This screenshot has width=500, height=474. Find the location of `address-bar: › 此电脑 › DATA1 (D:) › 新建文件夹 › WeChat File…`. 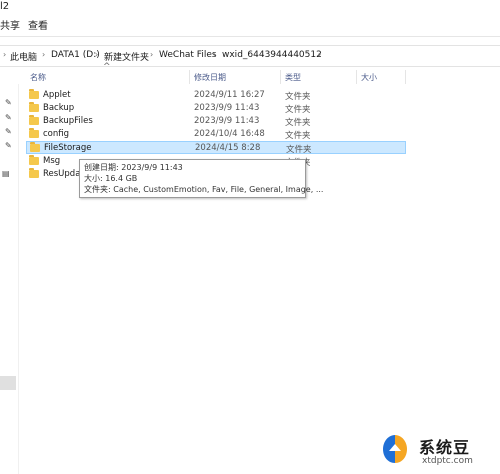

address-bar: › 此电脑 › DATA1 (D:) › 新建文件夹 › WeChat File… is located at coordinates (250, 56).